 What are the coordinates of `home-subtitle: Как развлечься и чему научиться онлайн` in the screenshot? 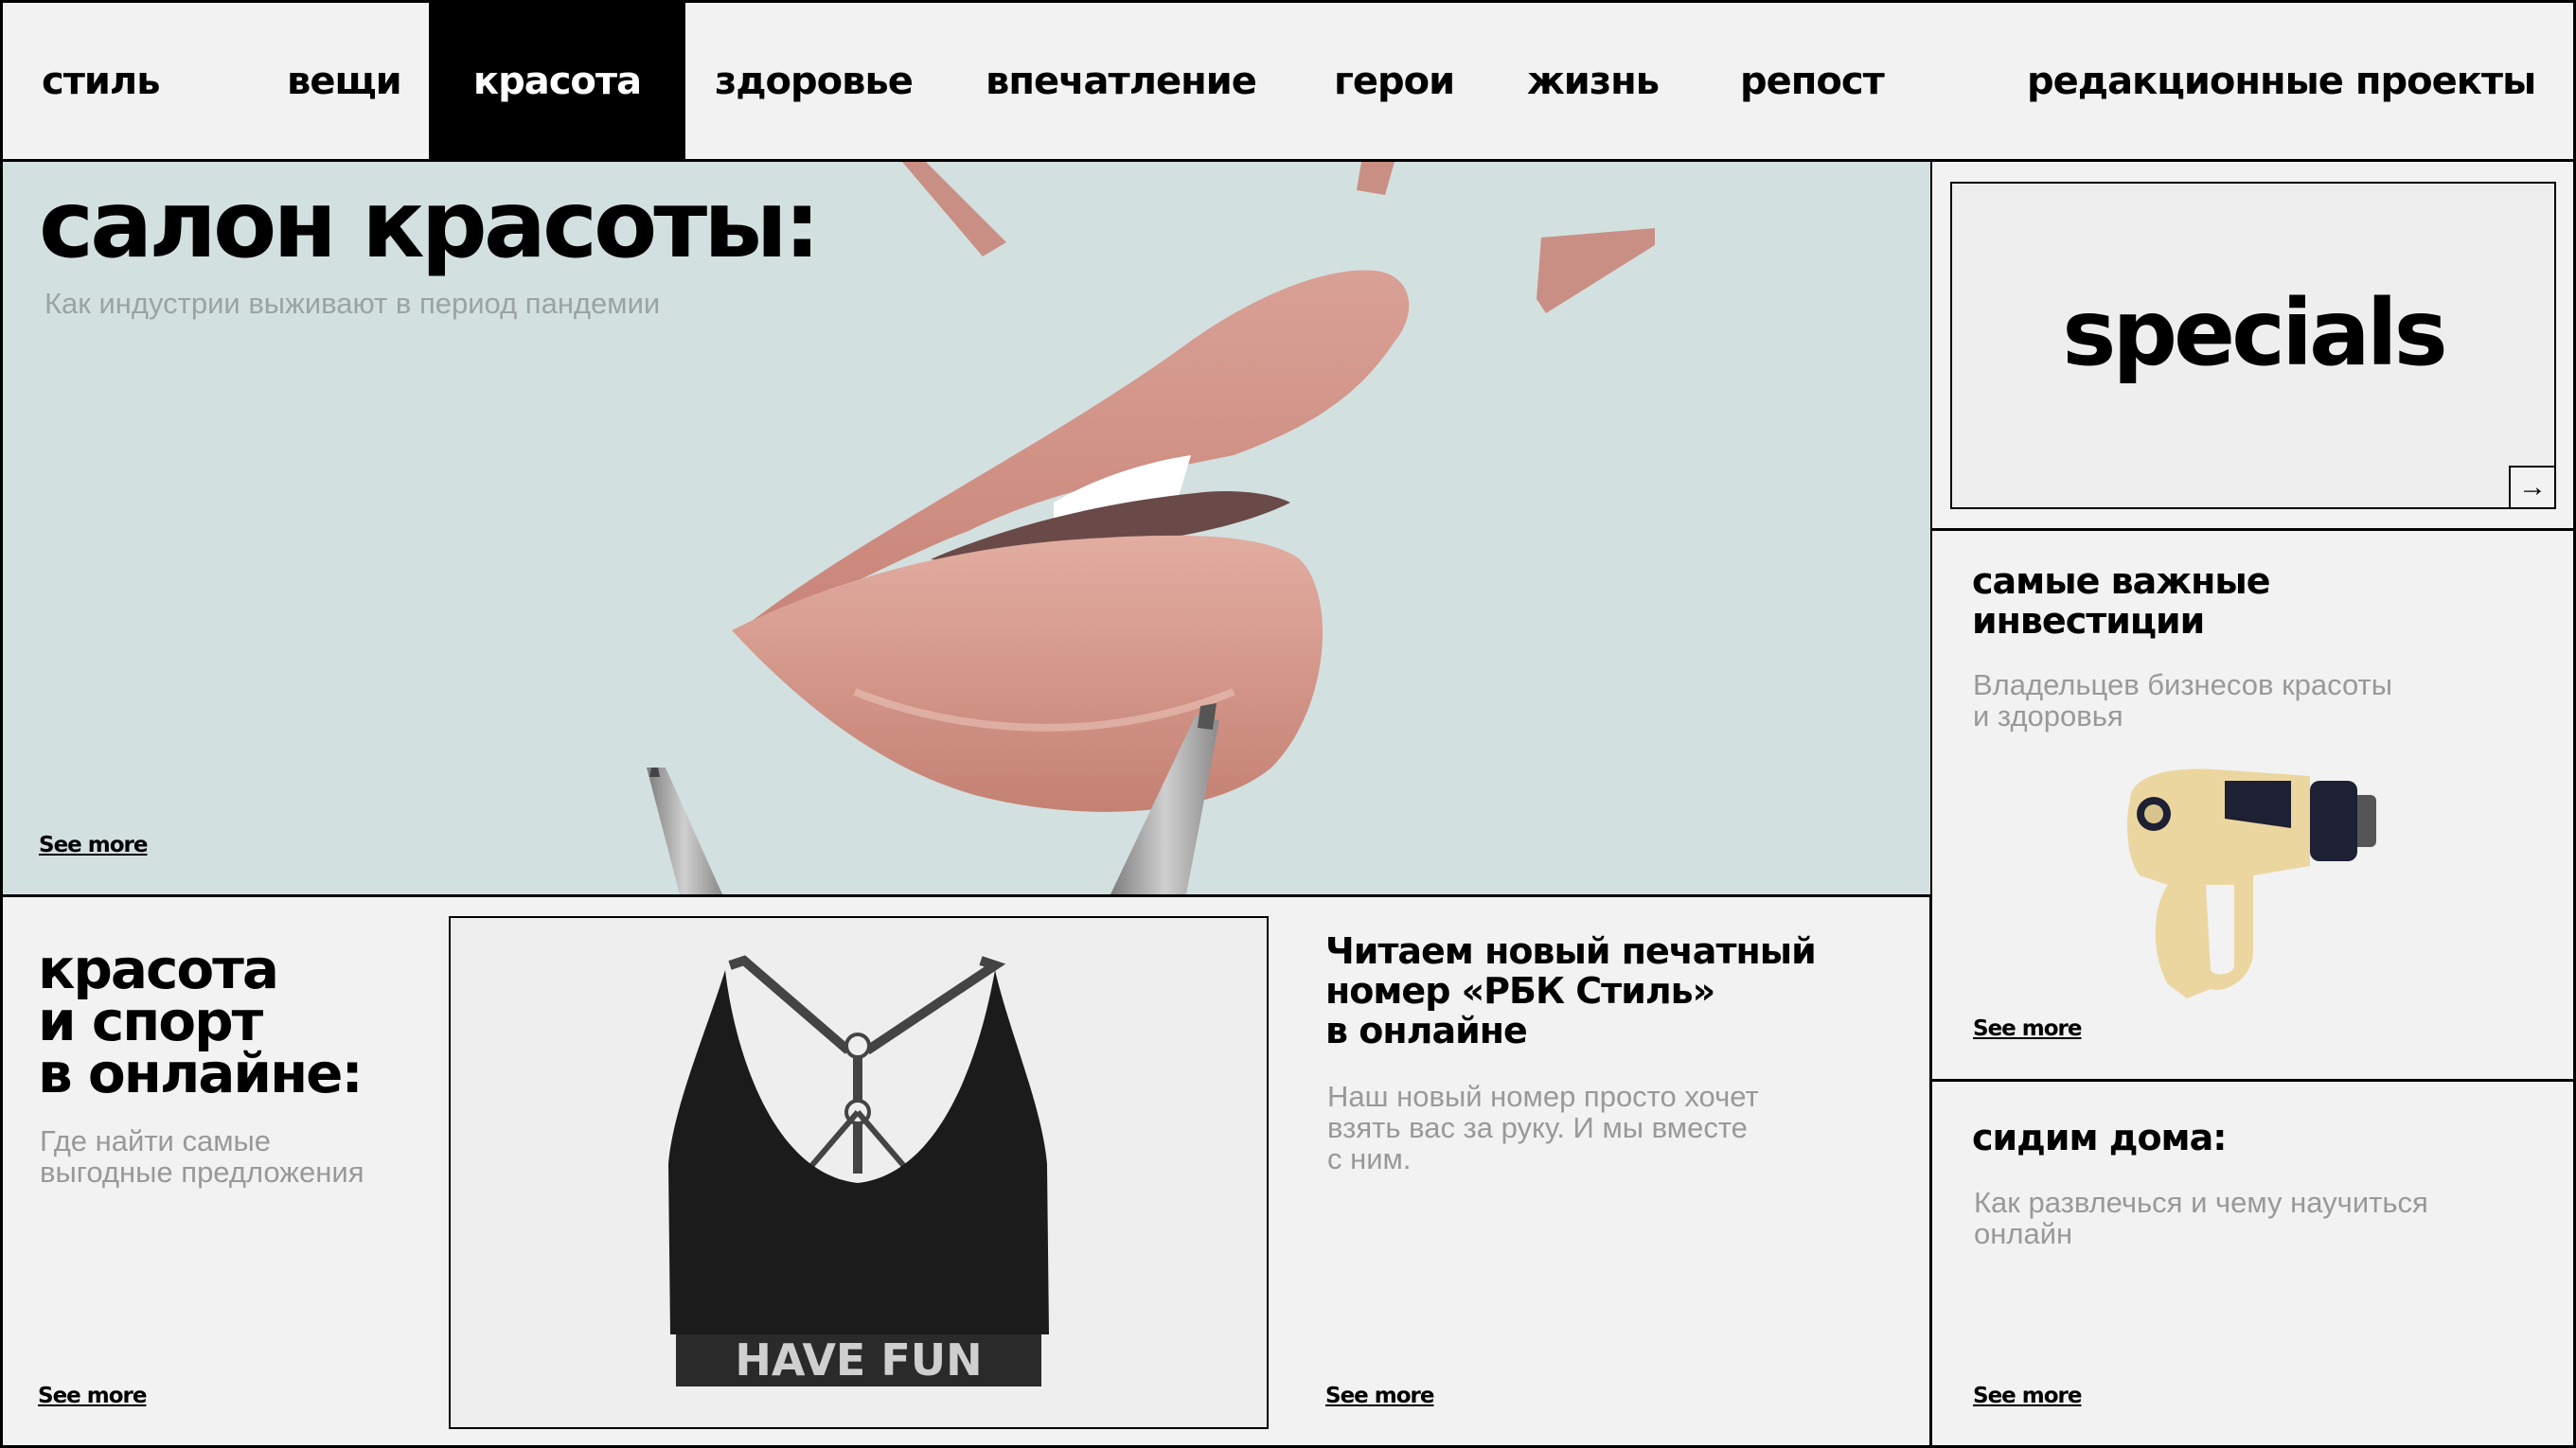 It's located at (2201, 1218).